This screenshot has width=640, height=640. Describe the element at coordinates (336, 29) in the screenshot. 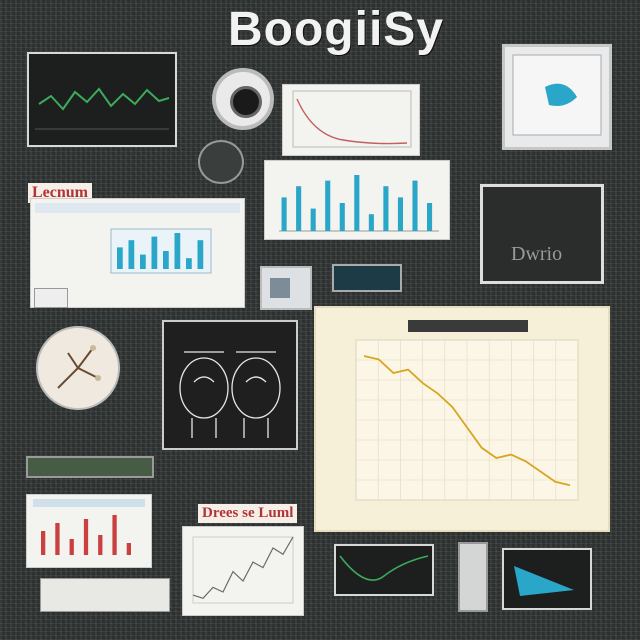

I see `page-title: BoogiiSy` at that location.